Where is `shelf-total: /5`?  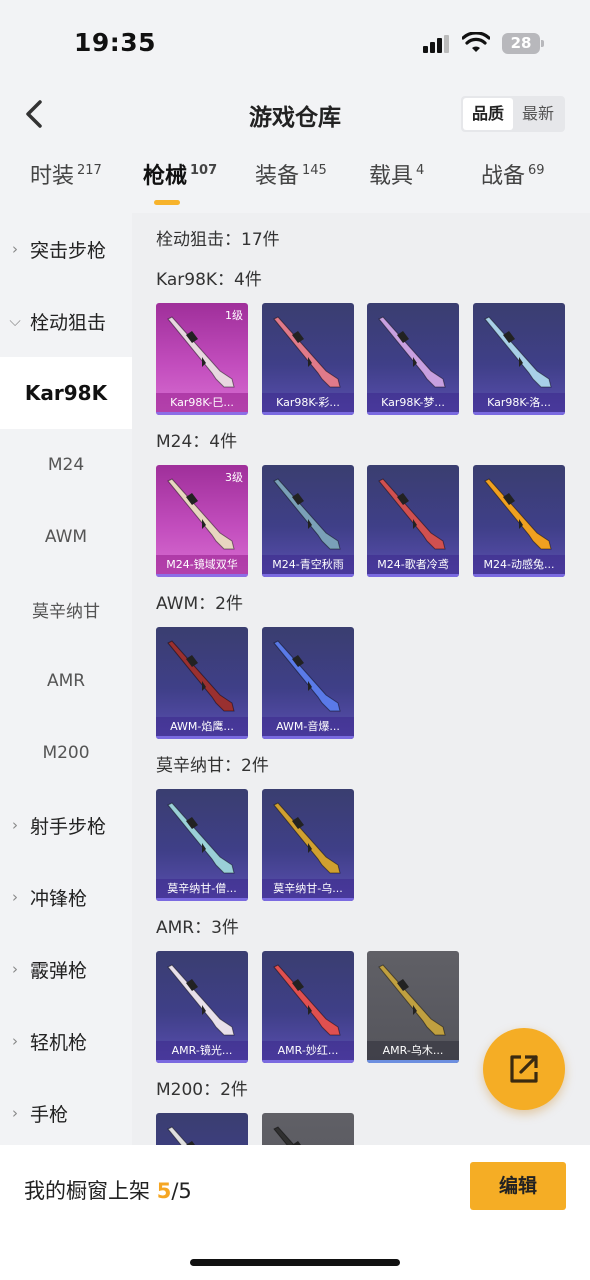
shelf-total: /5 is located at coordinates (181, 1191).